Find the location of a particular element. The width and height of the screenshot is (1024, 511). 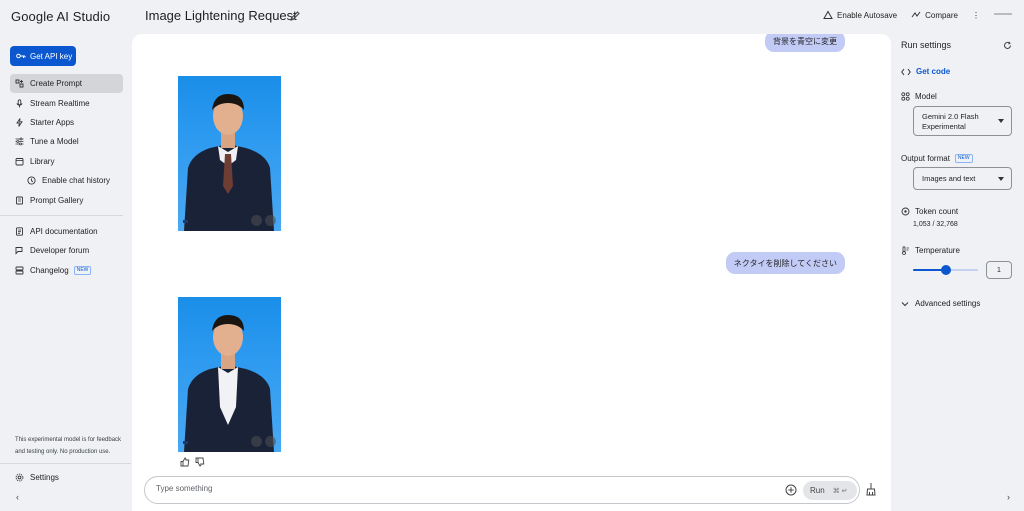

history-icon is located at coordinates (31, 180).